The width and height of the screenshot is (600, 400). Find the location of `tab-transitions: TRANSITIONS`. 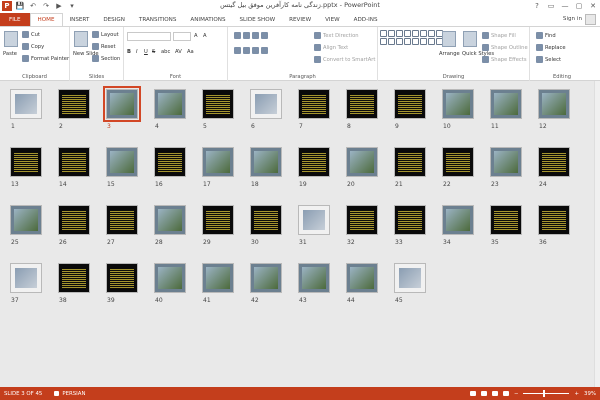

tab-transitions: TRANSITIONS is located at coordinates (158, 19).